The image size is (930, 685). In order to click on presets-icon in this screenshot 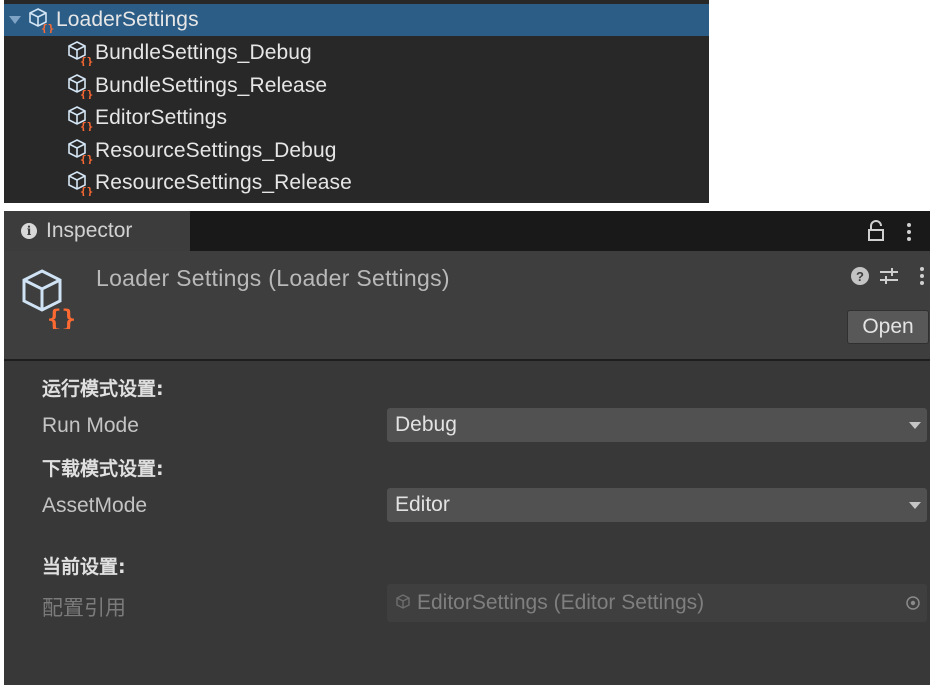, I will do `click(889, 276)`.